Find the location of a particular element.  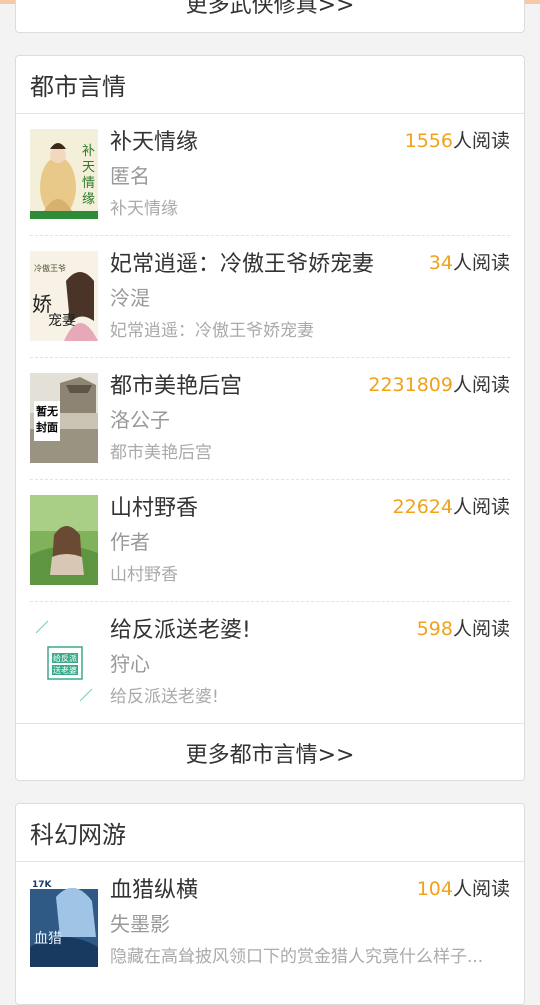

read-count-number: 22624 is located at coordinates (422, 507).